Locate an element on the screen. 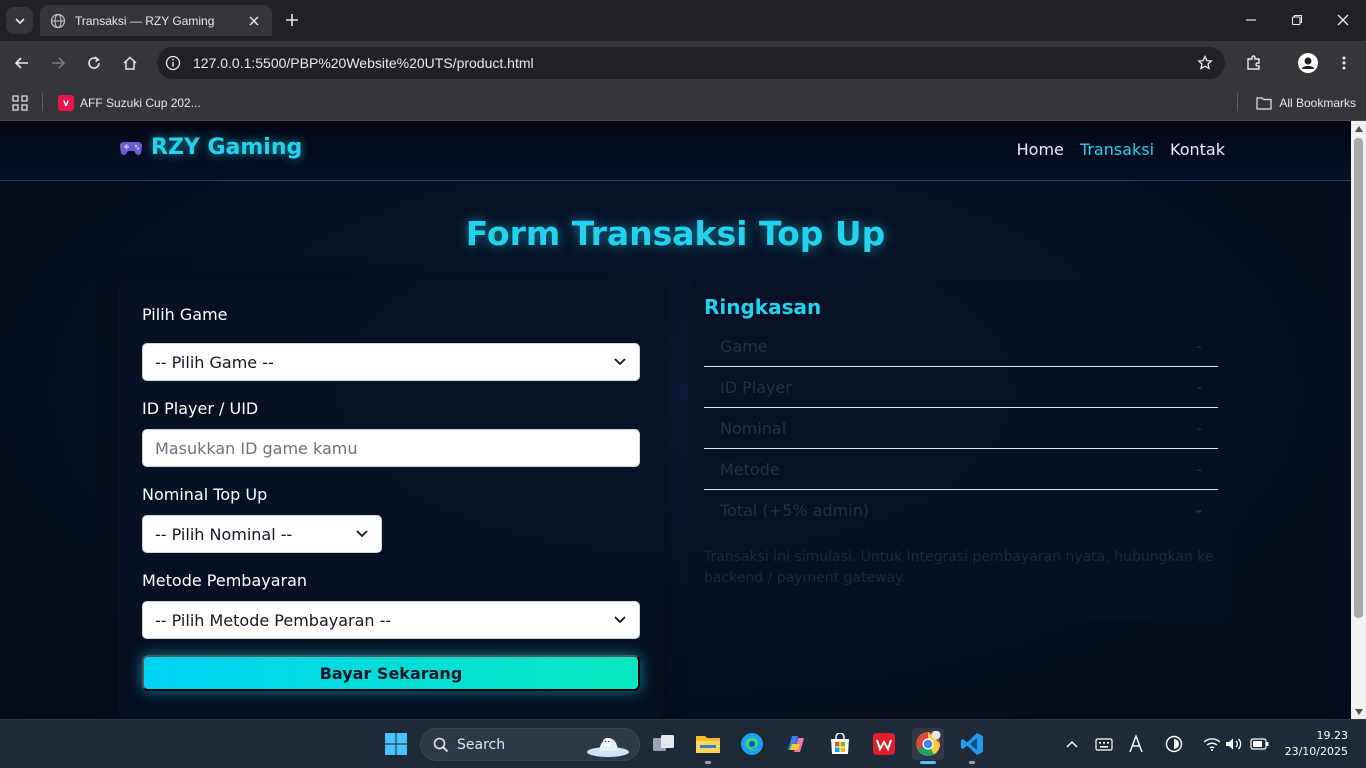 This screenshot has width=1366, height=768. nav-home: Home is located at coordinates (1040, 149).